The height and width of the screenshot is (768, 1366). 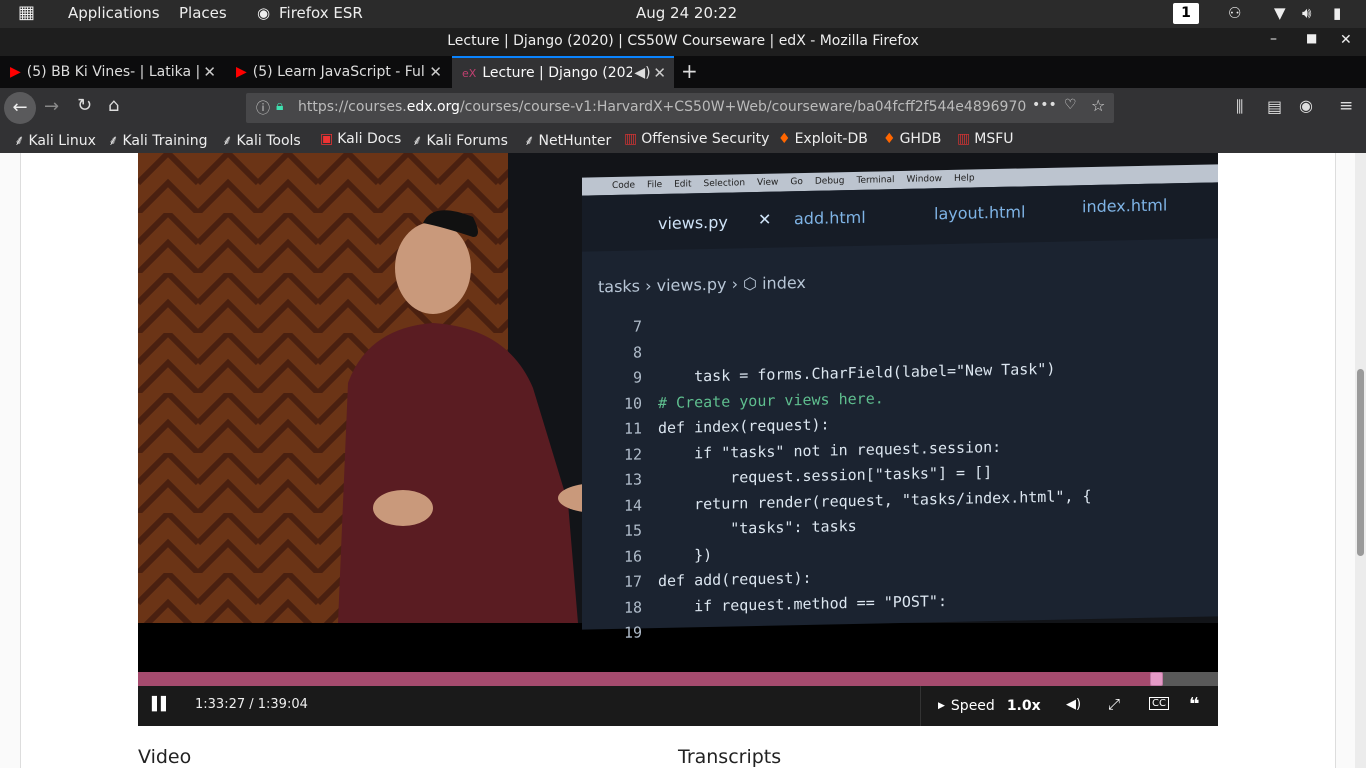 I want to click on bookmark-exploit-db: ♦ Exploit-DB, so click(x=823, y=139).